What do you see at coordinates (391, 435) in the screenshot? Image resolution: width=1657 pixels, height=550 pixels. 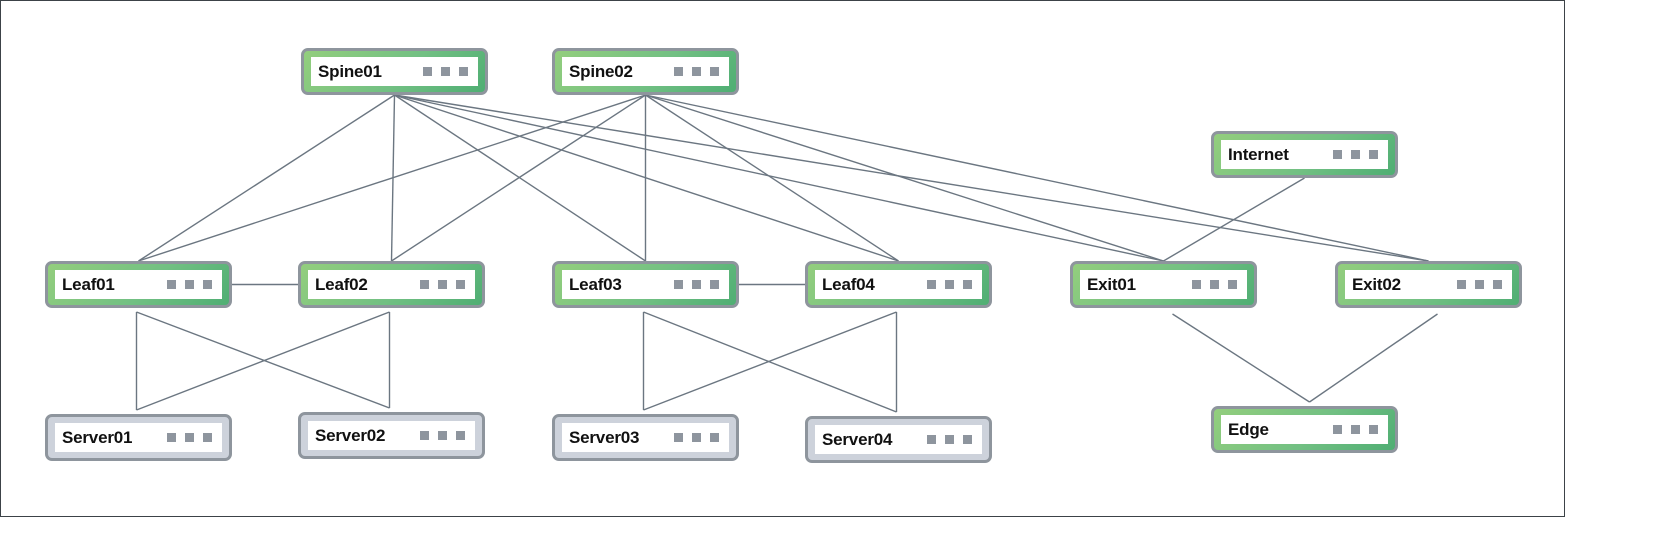 I see `node-server02: Server02` at bounding box center [391, 435].